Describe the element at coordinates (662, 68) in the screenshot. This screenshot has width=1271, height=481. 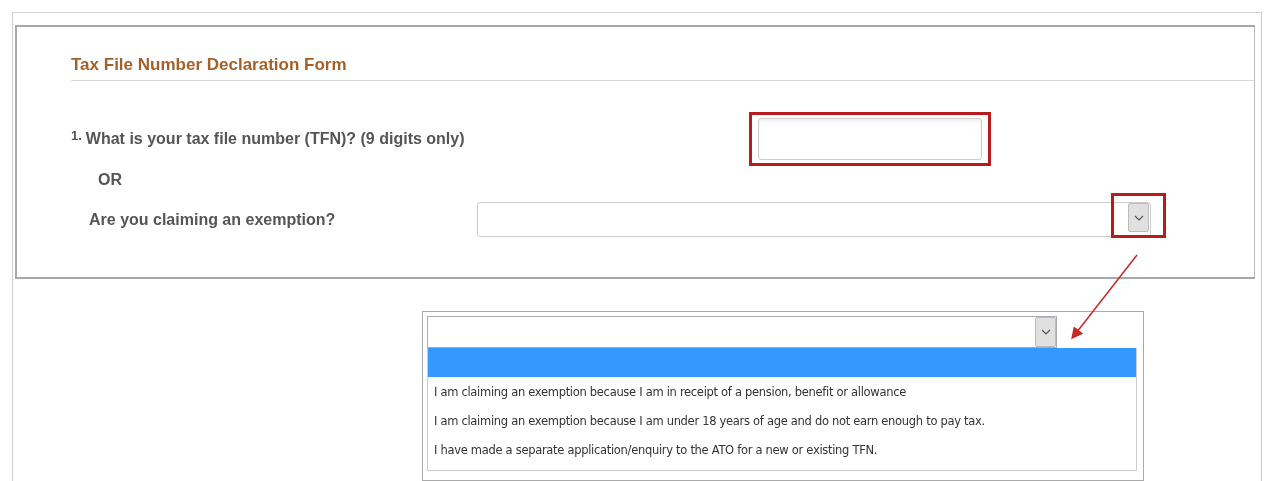
I see `form-title: Tax File Number Declaration Form` at that location.